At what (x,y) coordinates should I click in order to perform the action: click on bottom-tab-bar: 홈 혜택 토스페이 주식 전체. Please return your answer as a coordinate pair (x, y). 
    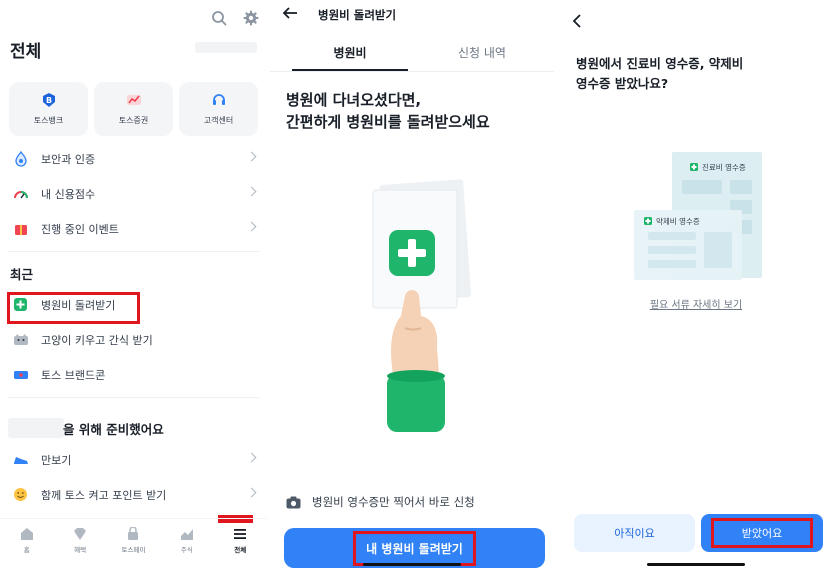
    Looking at the image, I should click on (133, 541).